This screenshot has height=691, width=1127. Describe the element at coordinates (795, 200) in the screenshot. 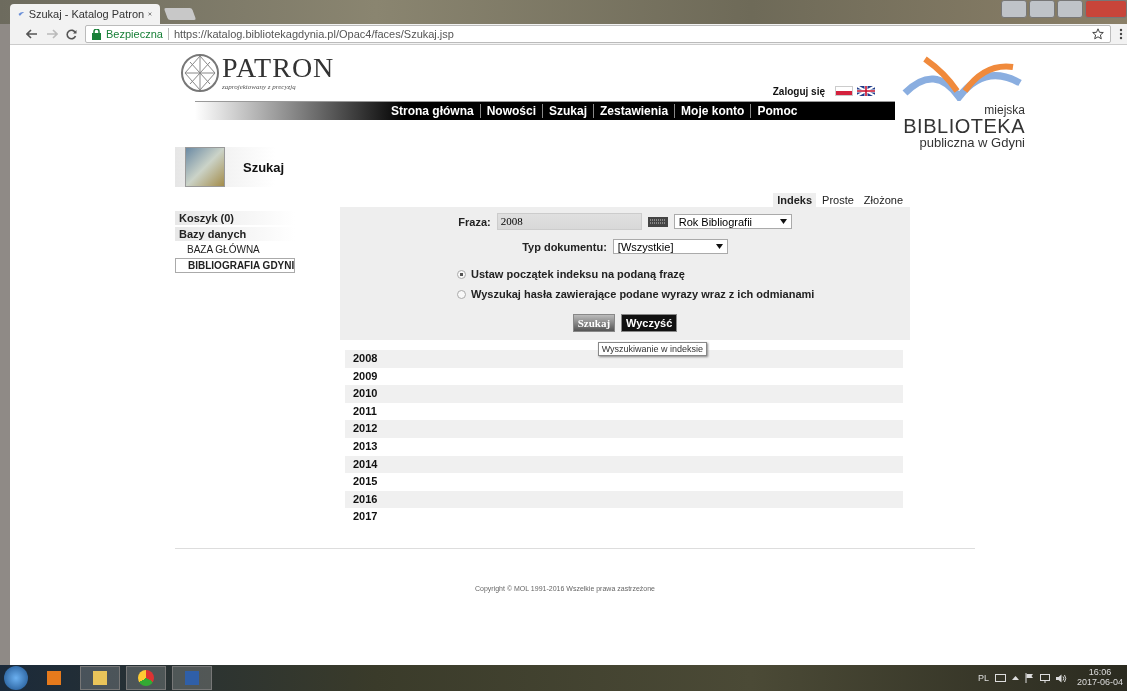

I see `search-tab: Indeks` at that location.